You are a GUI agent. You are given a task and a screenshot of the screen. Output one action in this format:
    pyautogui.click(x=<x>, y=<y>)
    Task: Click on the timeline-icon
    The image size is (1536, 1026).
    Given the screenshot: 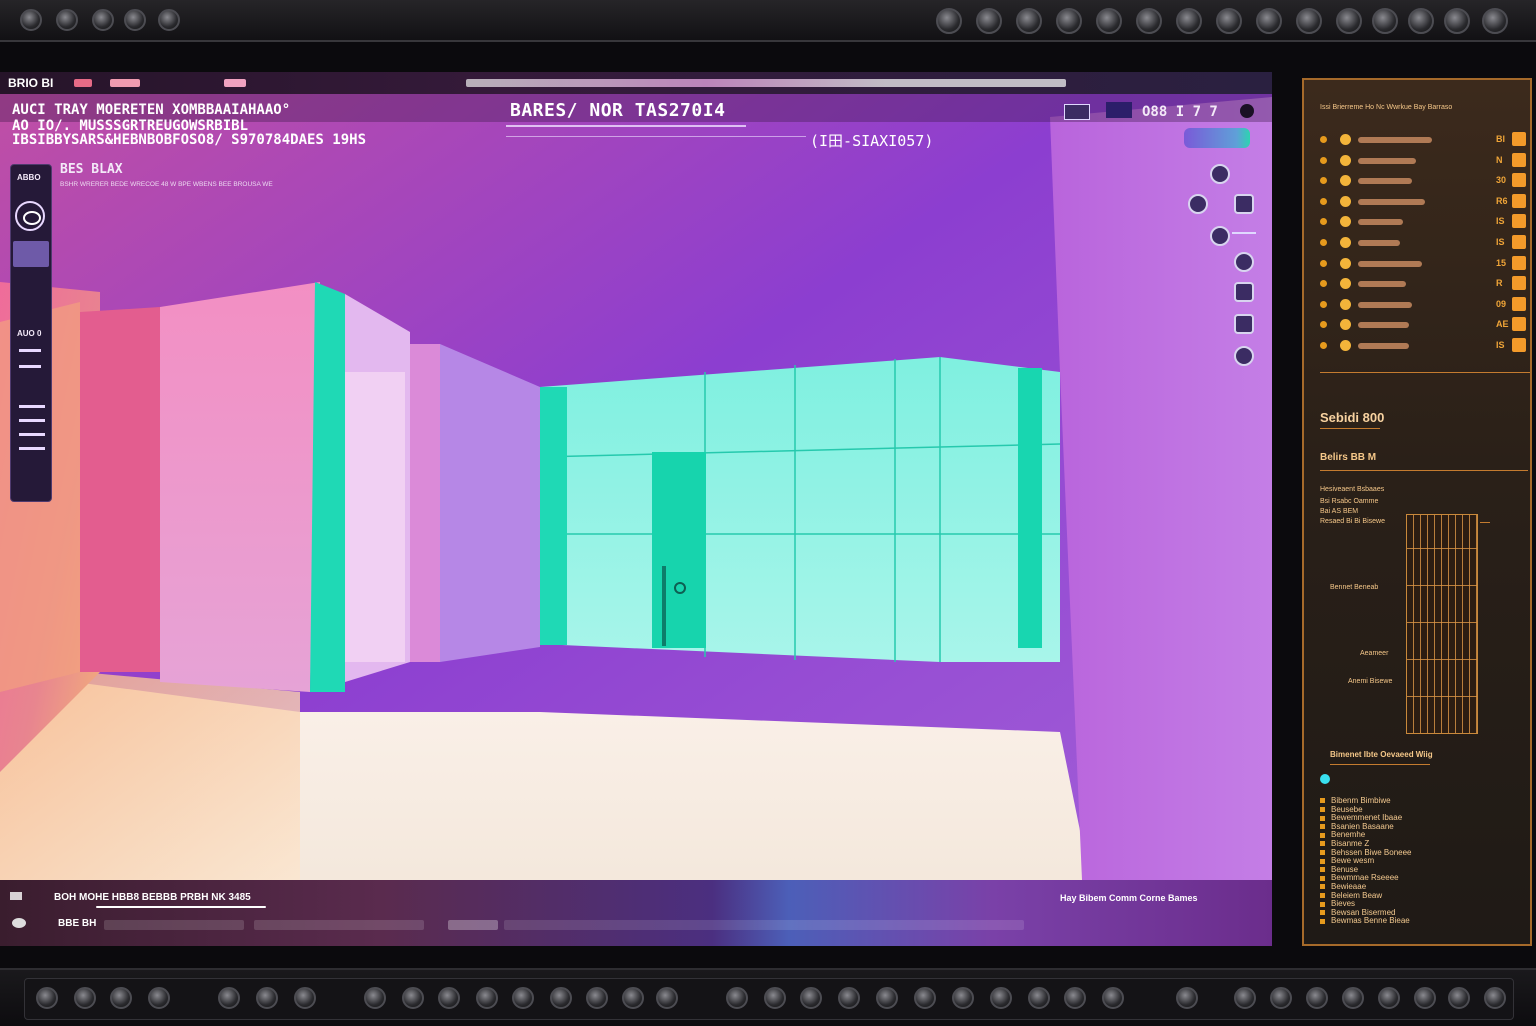 What is the action you would take?
    pyautogui.click(x=19, y=923)
    